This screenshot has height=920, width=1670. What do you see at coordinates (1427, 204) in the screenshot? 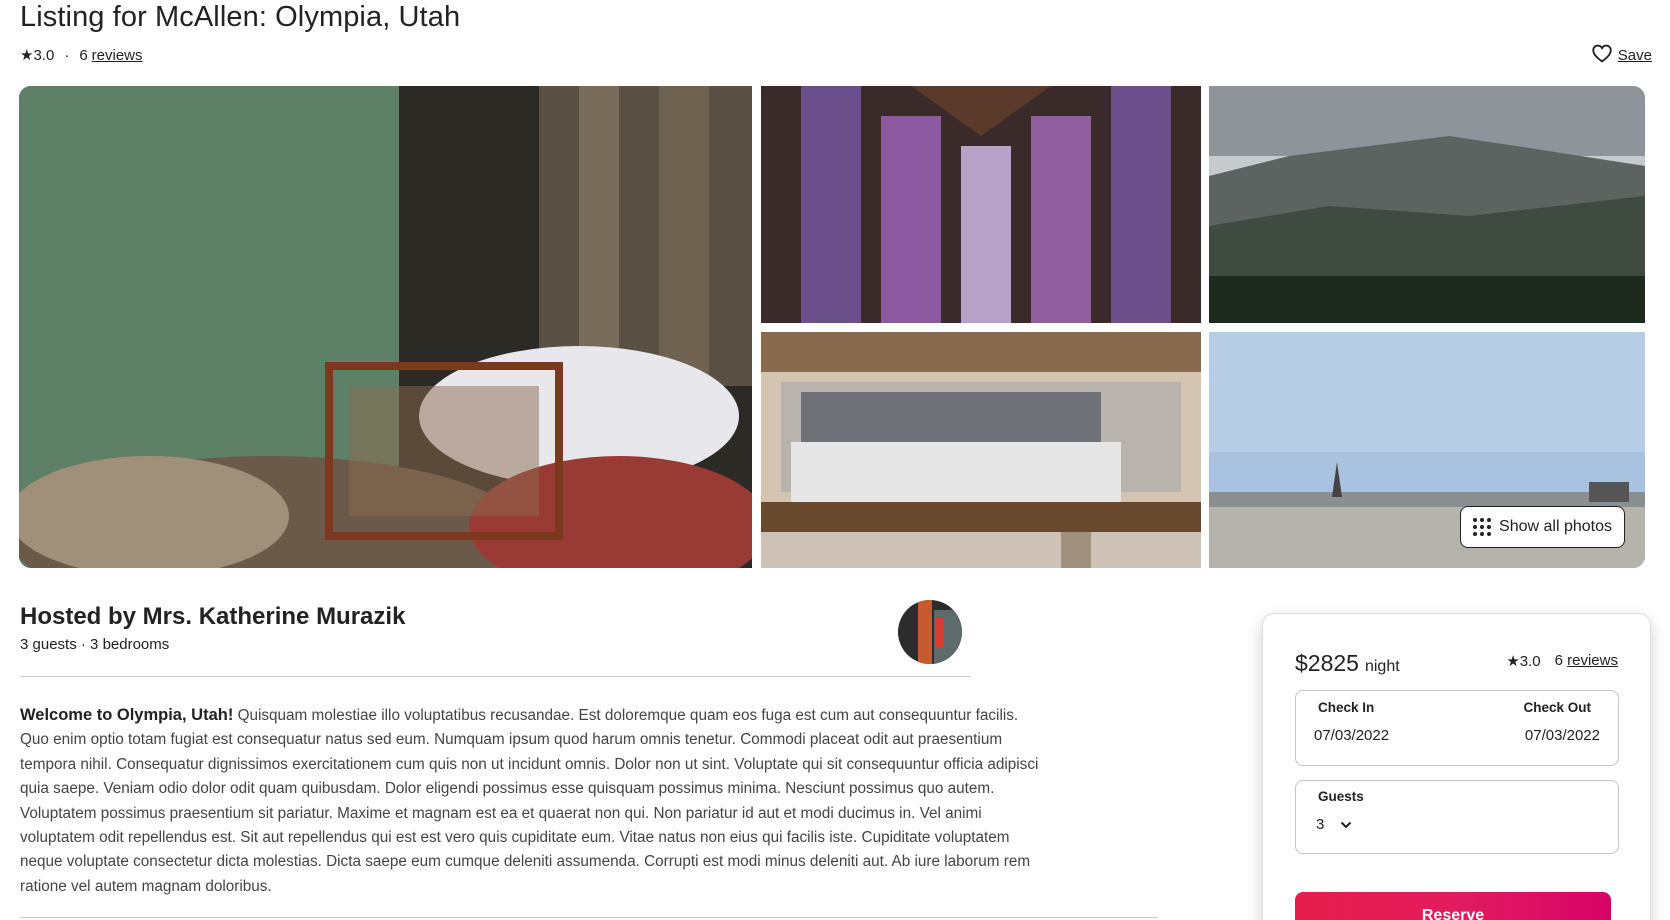
I see `gallery-photo-mountains` at bounding box center [1427, 204].